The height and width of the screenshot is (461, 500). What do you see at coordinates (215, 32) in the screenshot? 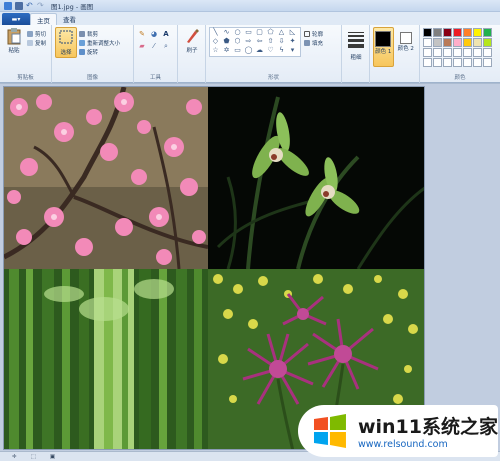
I see `line-shape-icon: ╲` at bounding box center [215, 32].